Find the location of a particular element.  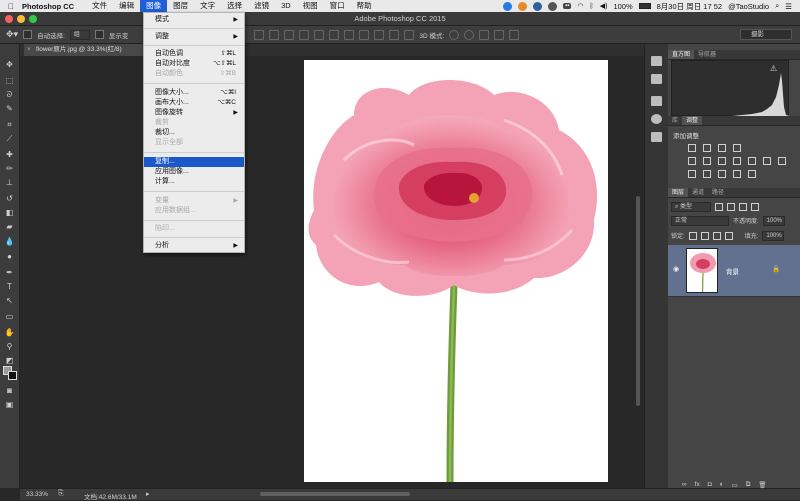

align-center-icon is located at coordinates (319, 34).